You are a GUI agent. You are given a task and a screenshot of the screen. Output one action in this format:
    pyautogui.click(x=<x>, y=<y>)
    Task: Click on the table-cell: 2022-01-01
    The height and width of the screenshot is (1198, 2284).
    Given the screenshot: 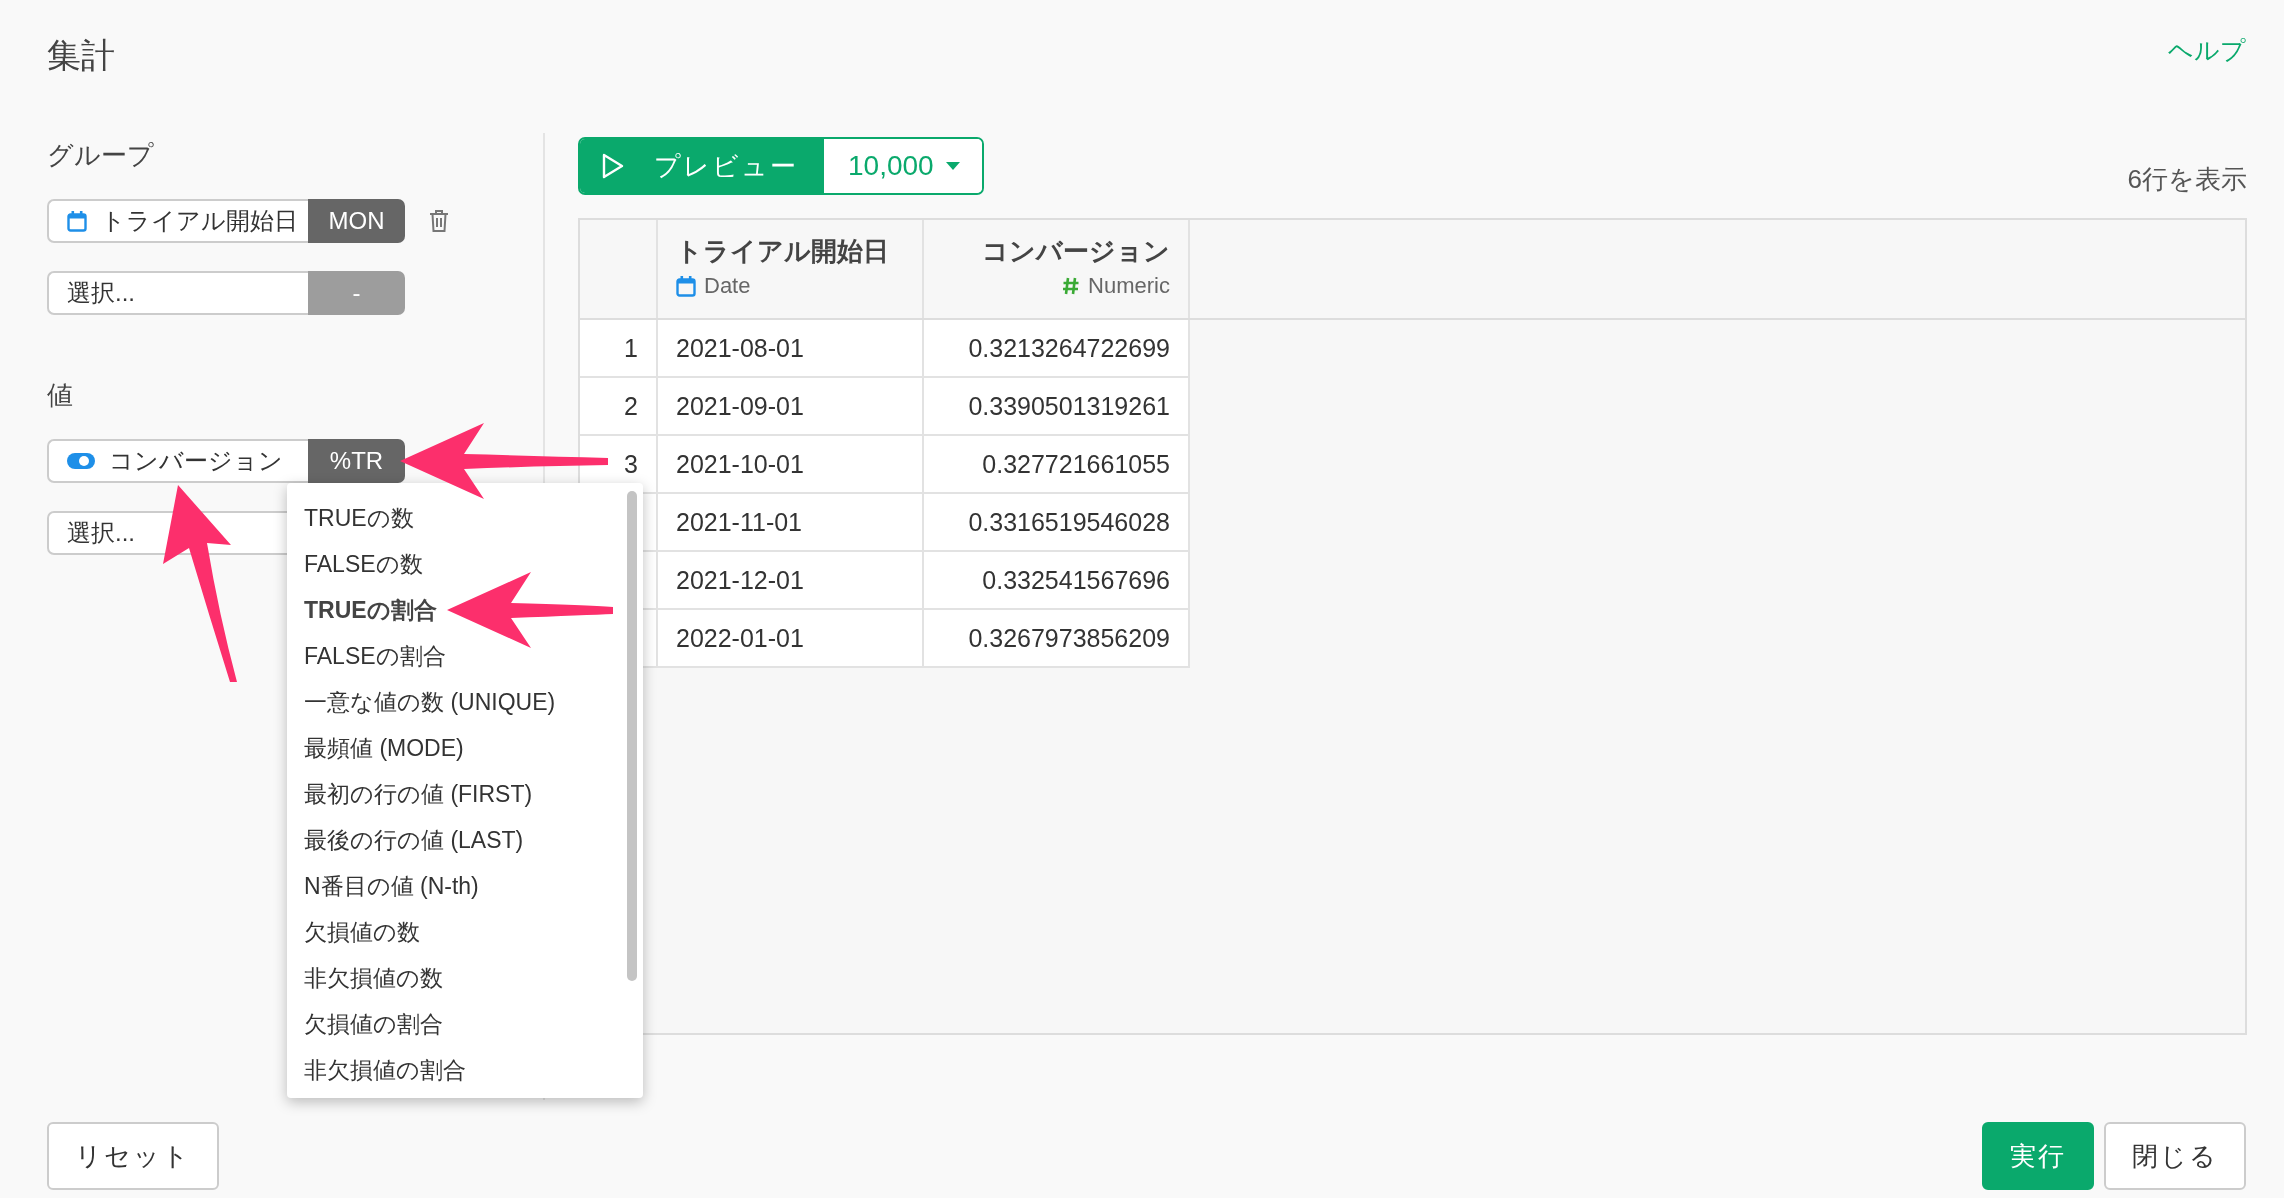 What is the action you would take?
    pyautogui.click(x=791, y=639)
    